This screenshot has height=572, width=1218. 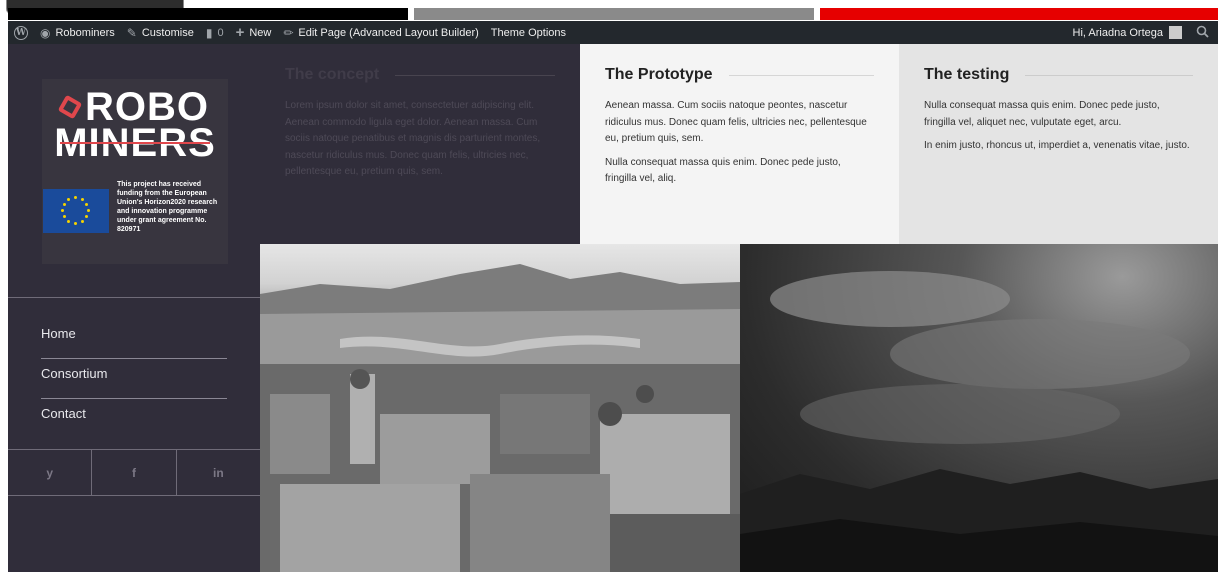 What do you see at coordinates (240, 32) in the screenshot?
I see `plus-icon: +` at bounding box center [240, 32].